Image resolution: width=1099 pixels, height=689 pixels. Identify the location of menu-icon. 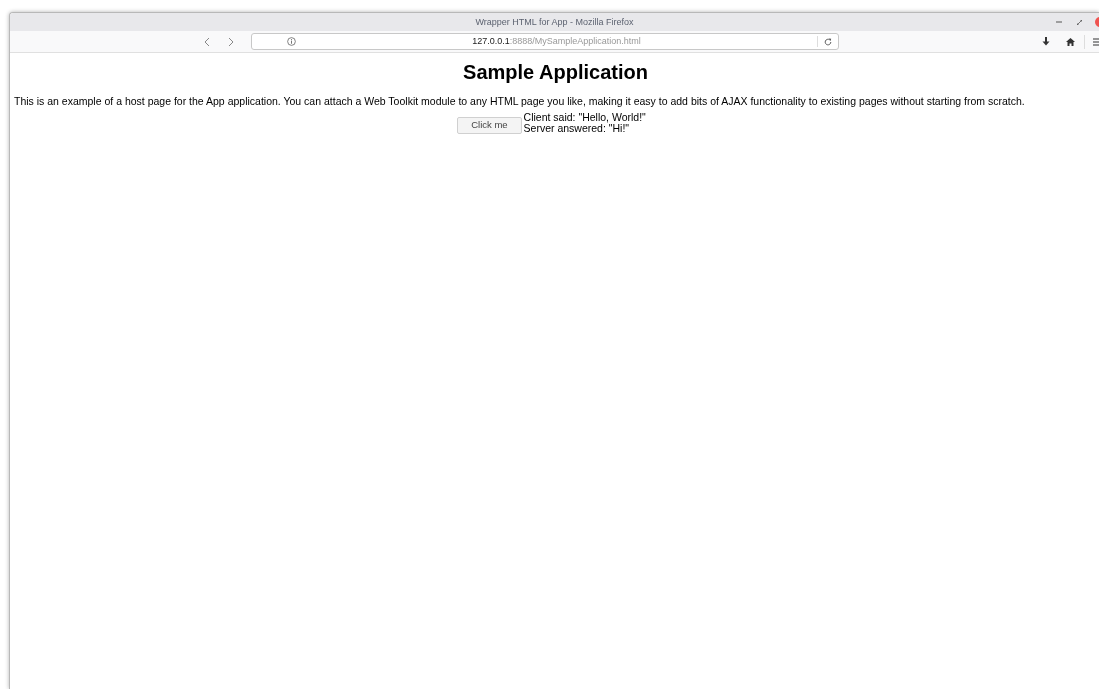
(1096, 41).